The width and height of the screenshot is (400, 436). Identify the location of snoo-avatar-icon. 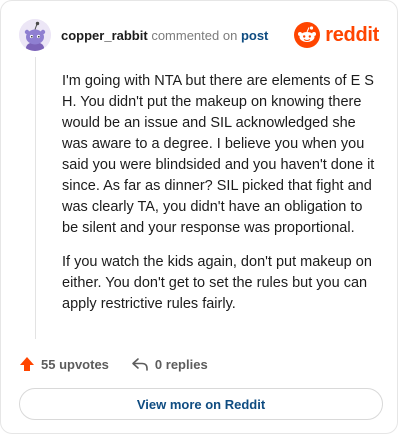
(35, 35).